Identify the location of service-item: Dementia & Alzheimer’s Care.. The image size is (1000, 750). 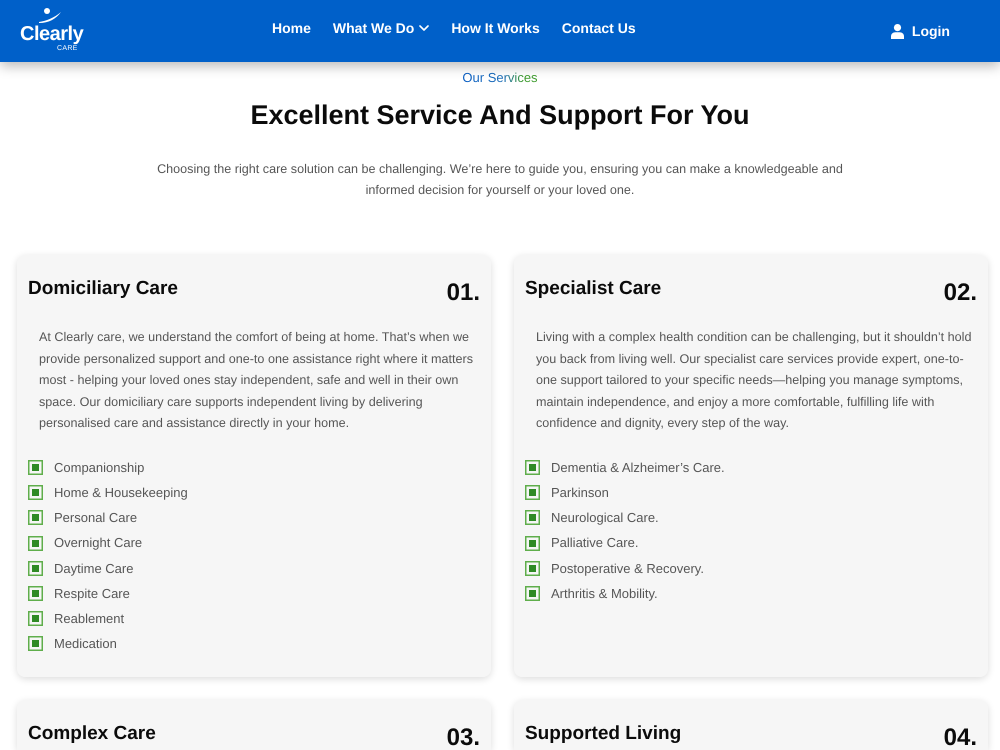
(638, 467).